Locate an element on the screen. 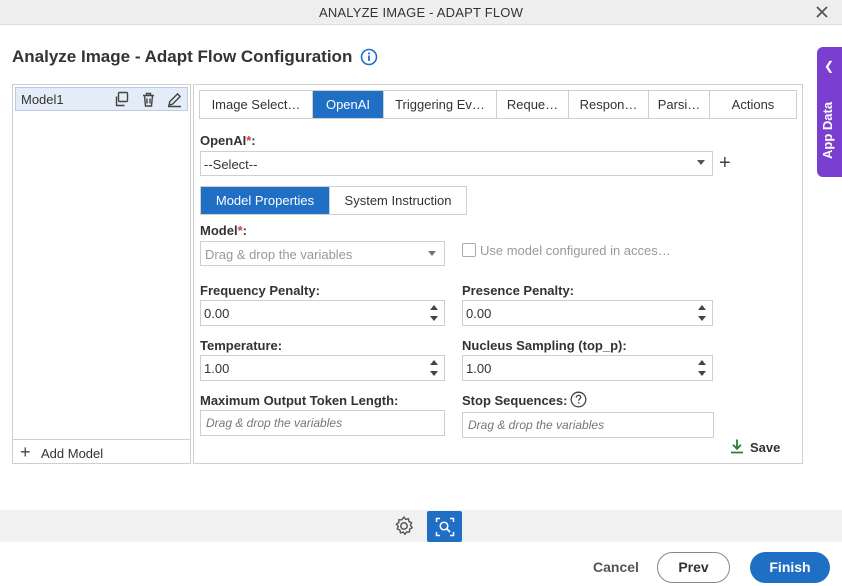 The image size is (842, 586). openai-select-value: --Select-- is located at coordinates (231, 164).